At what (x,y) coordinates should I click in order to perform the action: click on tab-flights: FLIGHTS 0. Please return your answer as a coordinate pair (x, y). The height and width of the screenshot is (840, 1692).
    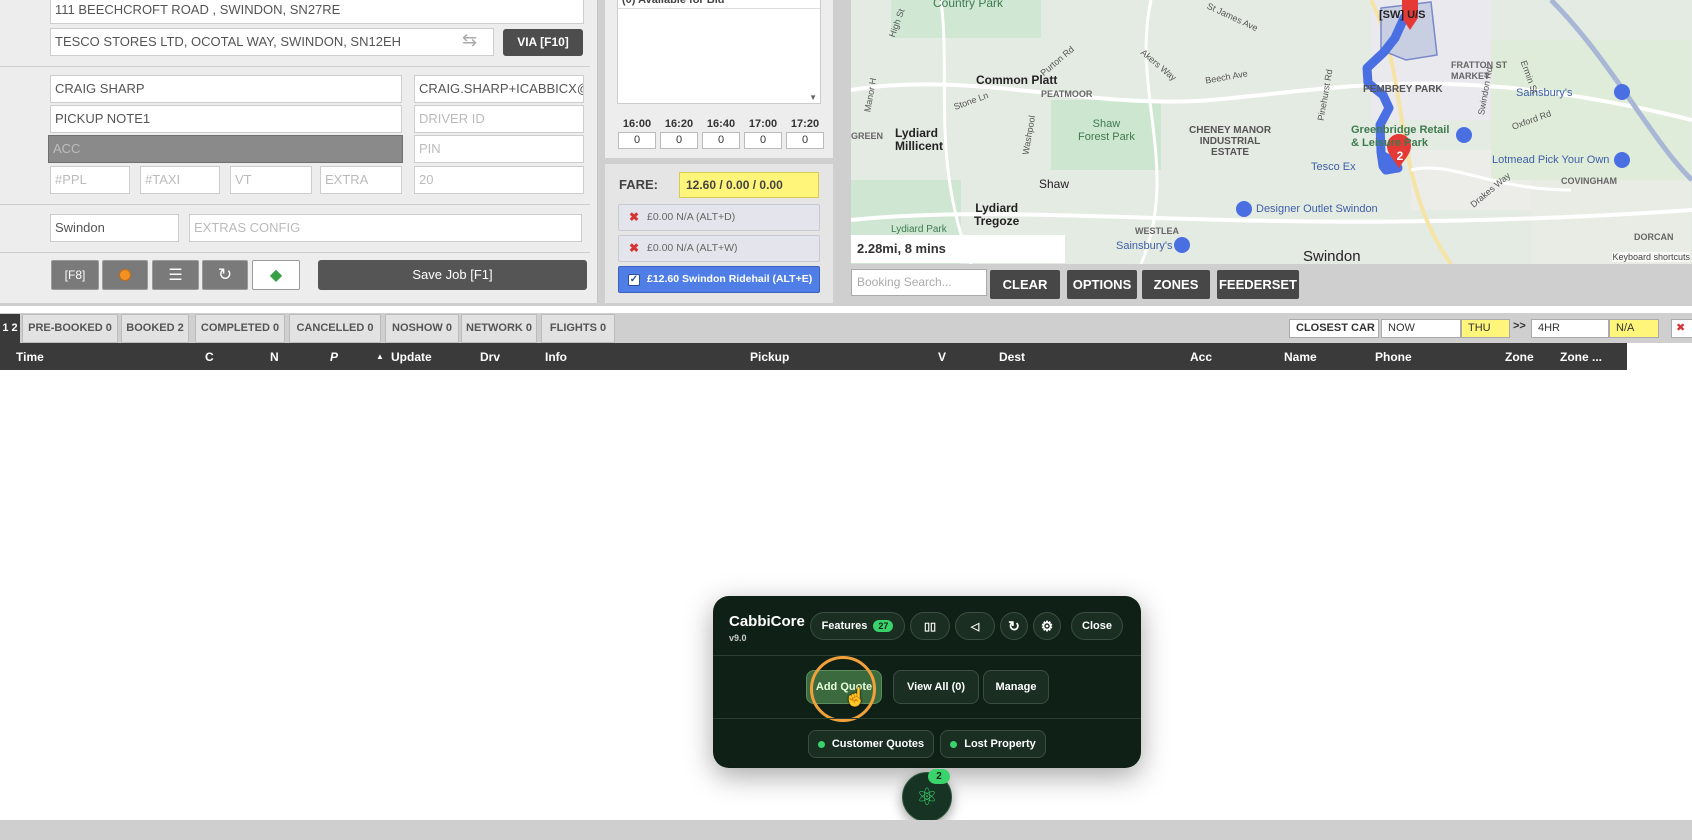
    Looking at the image, I should click on (578, 328).